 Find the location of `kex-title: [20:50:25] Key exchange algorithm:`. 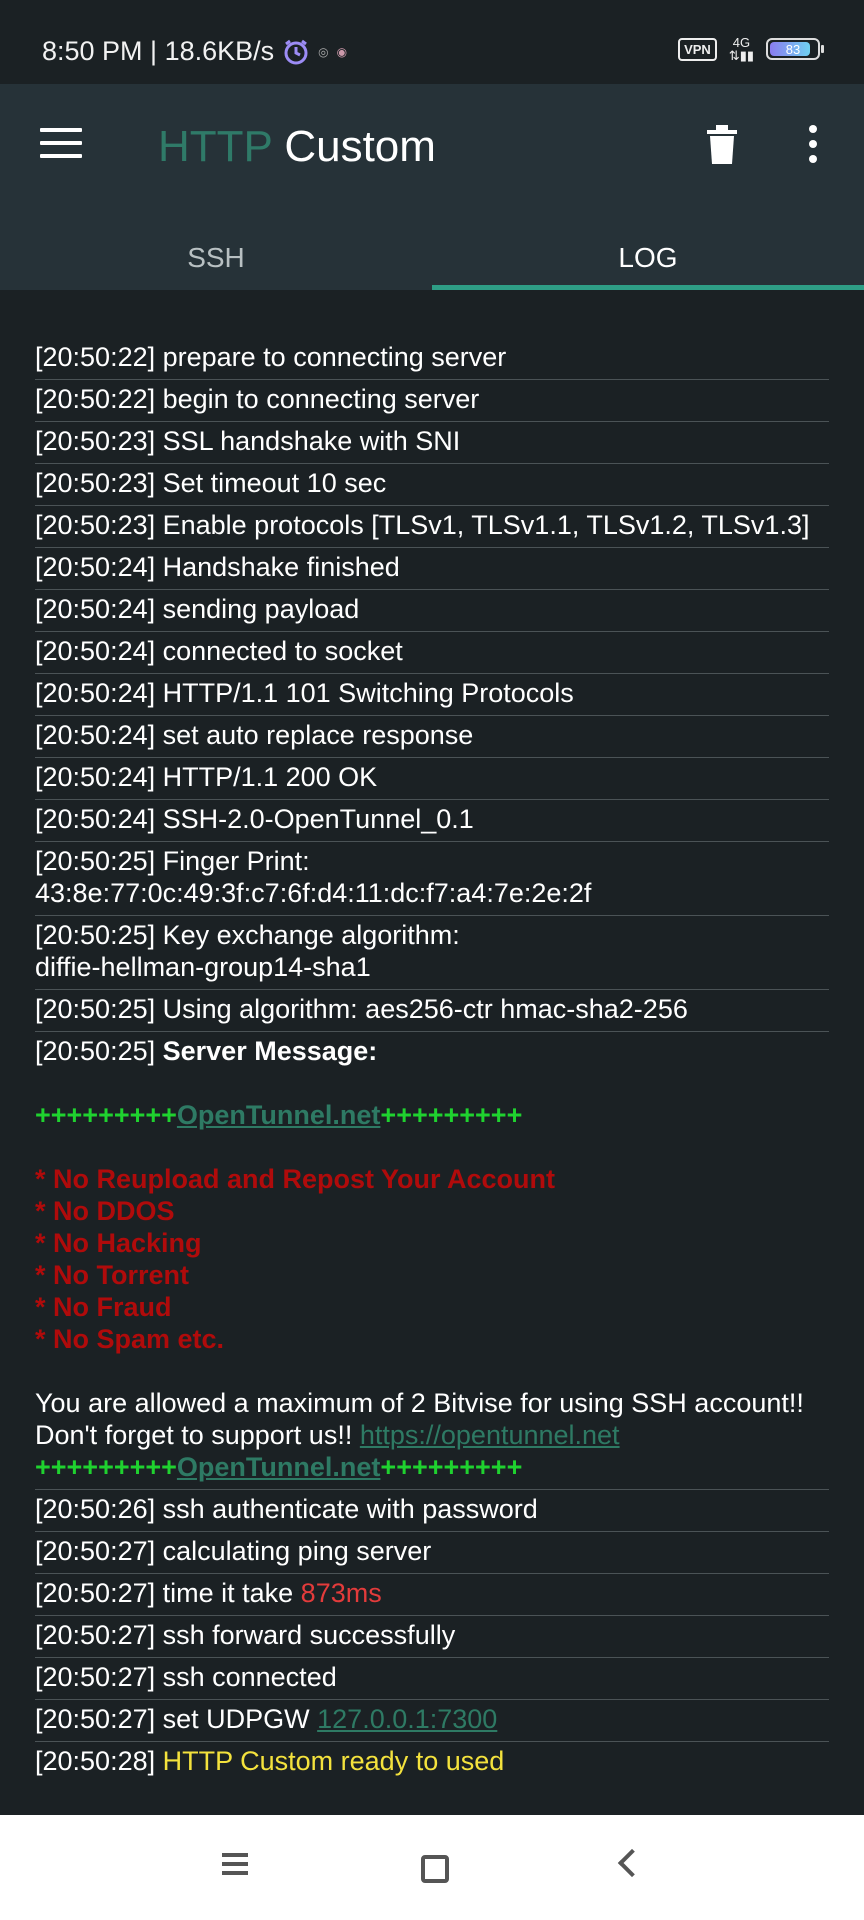

kex-title: [20:50:25] Key exchange algorithm: is located at coordinates (247, 935).